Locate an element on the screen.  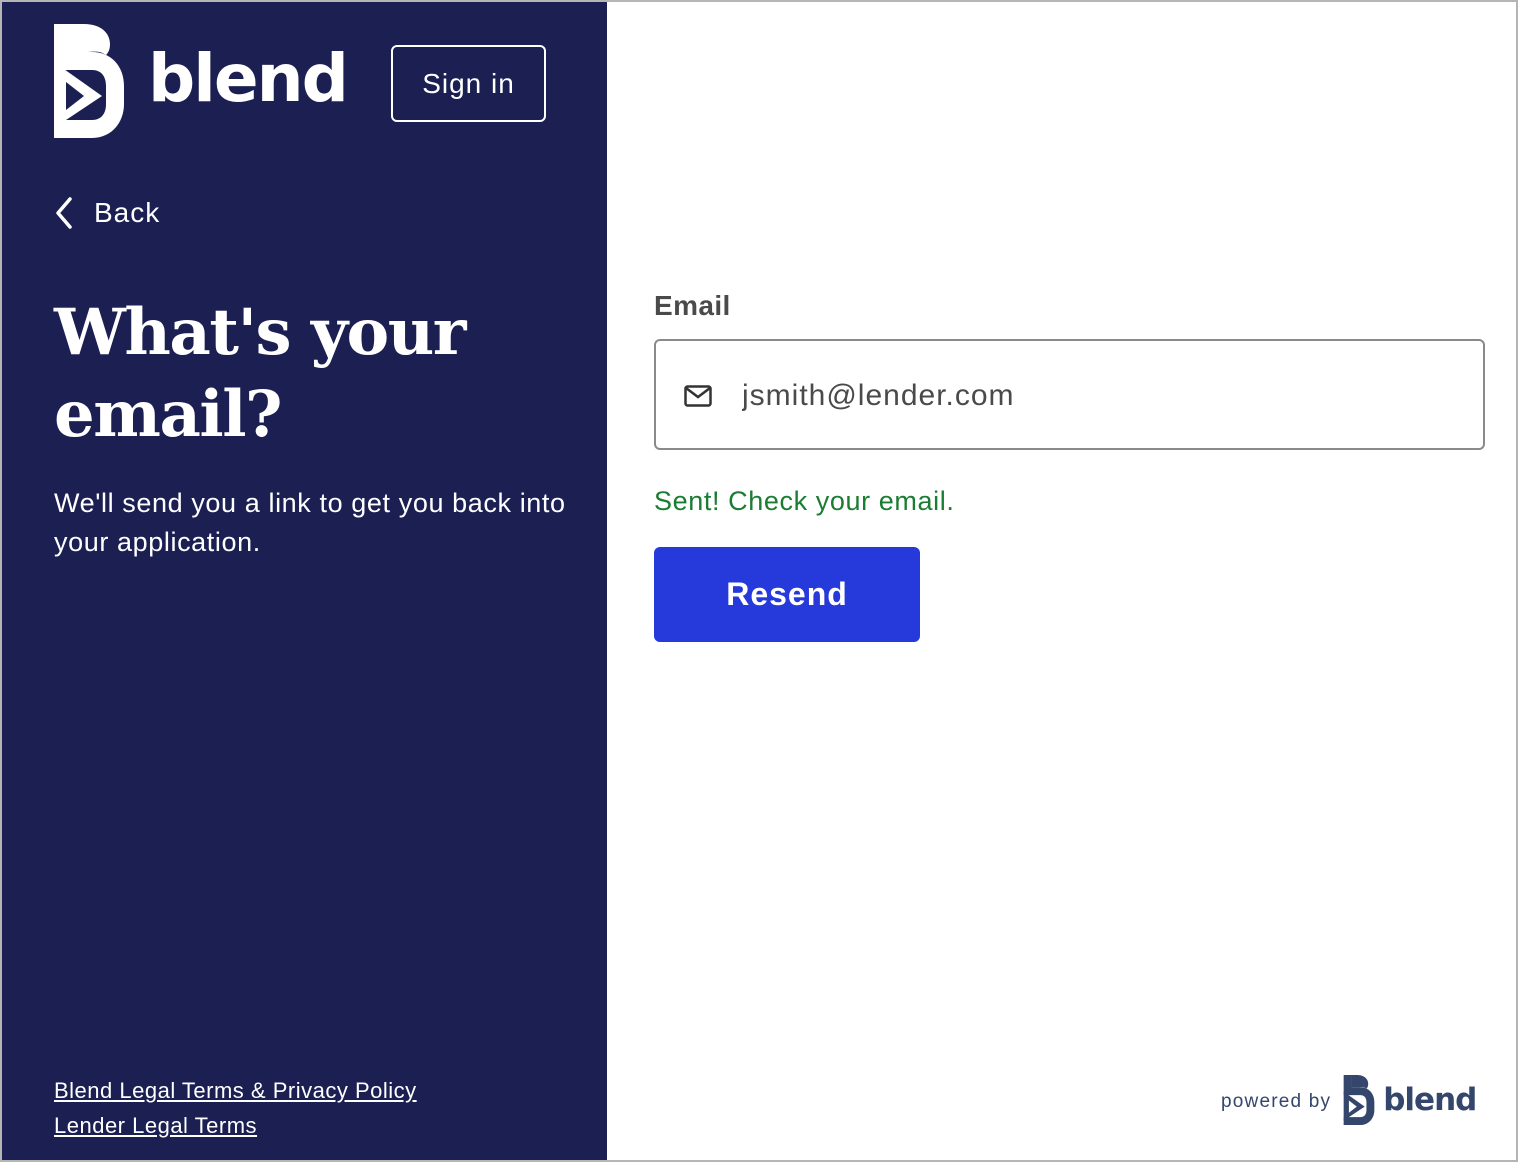
blend-footer-wordmark: blend is located at coordinates (1430, 1100).